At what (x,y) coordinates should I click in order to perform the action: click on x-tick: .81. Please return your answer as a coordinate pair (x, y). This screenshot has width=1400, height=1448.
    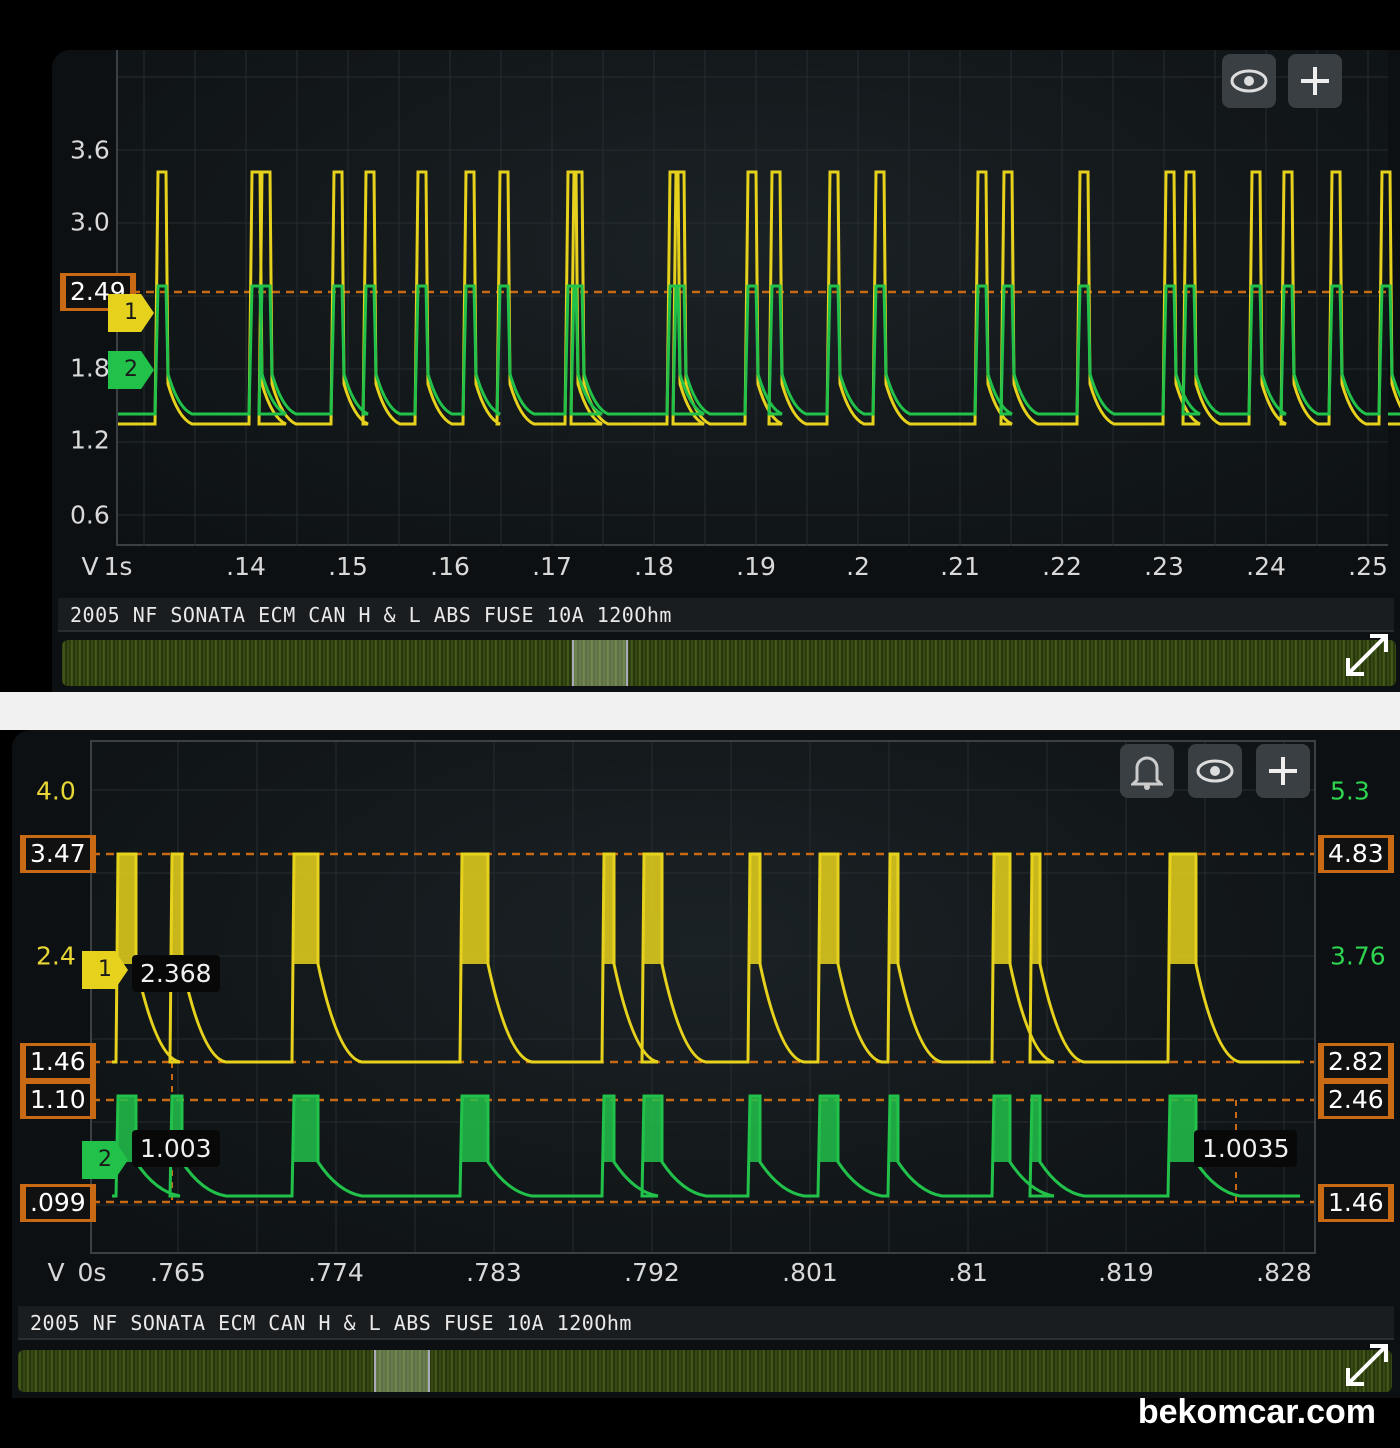
    Looking at the image, I should click on (968, 1272).